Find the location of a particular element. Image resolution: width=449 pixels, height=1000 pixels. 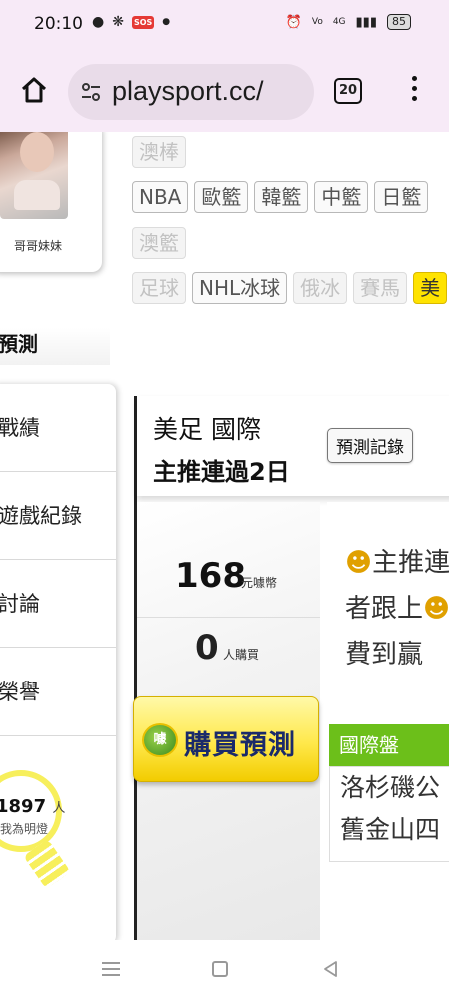

tag-japan-basketball: 日籃 is located at coordinates (401, 197).